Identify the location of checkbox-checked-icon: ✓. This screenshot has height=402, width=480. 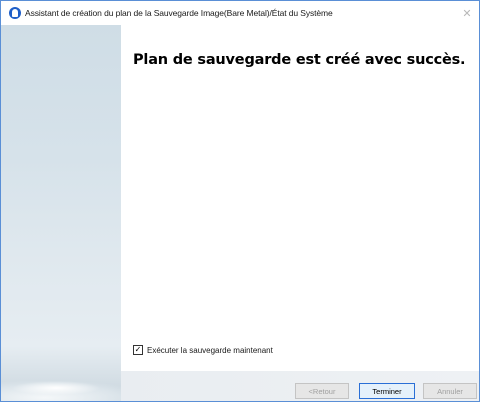
(138, 350).